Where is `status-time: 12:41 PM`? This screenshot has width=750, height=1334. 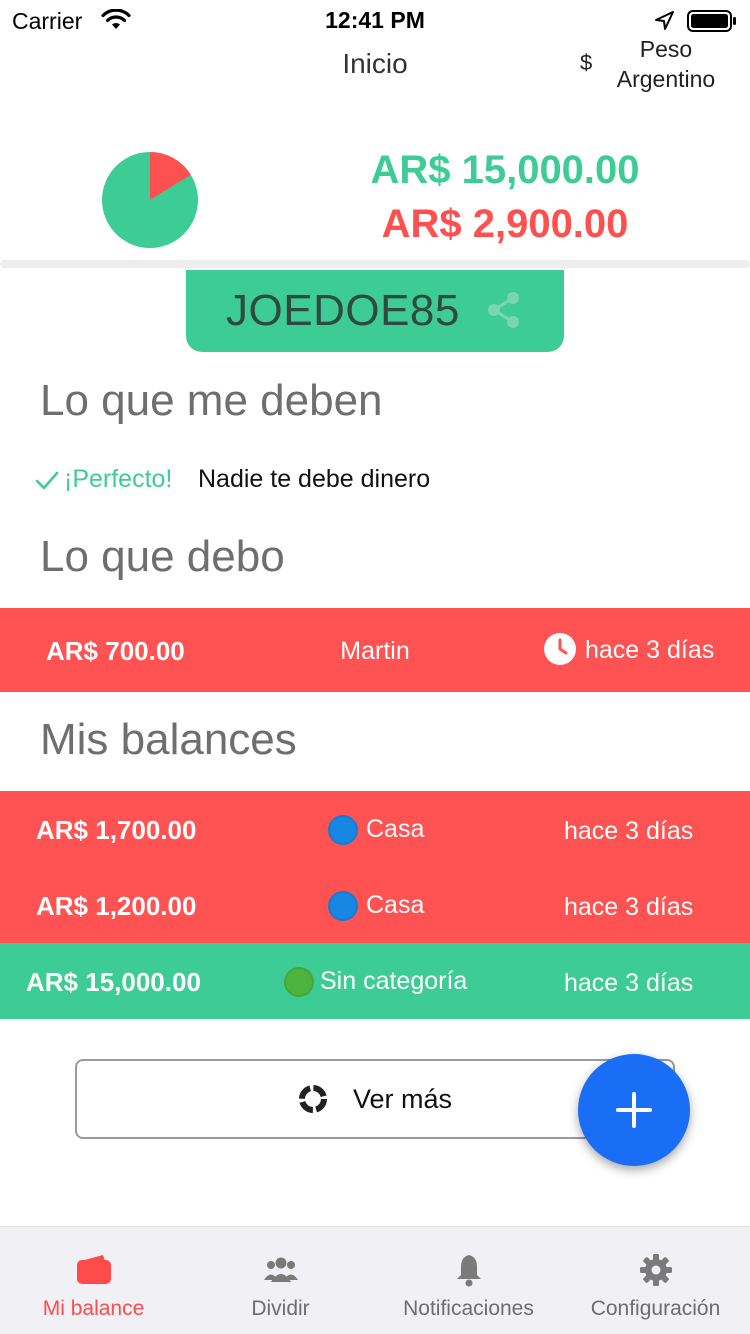 status-time: 12:41 PM is located at coordinates (375, 20).